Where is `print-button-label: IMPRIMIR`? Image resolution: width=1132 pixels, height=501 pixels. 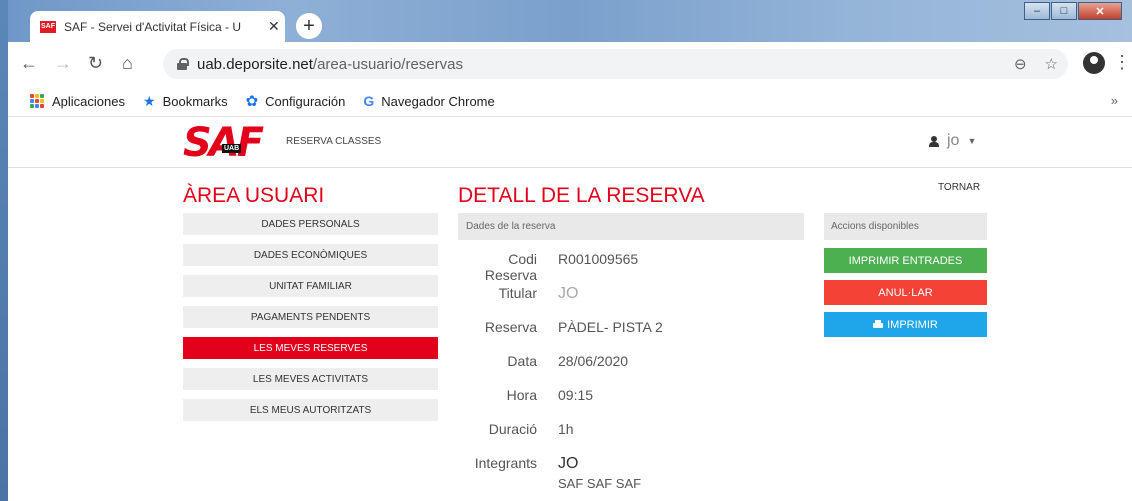
print-button-label: IMPRIMIR is located at coordinates (912, 324).